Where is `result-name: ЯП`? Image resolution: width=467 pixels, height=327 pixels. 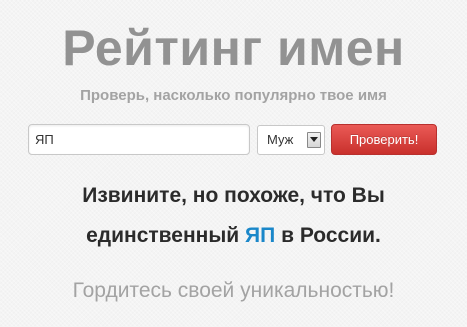
result-name: ЯП is located at coordinates (260, 235).